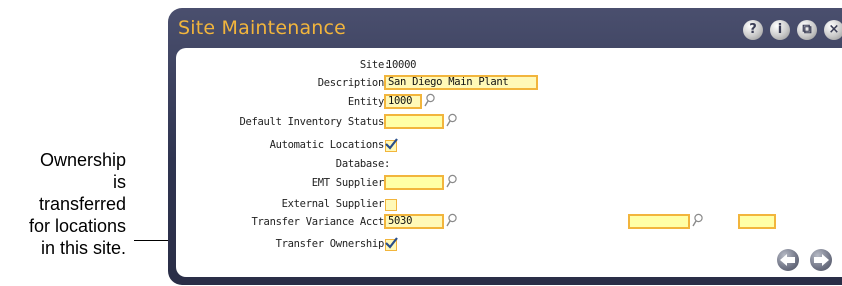  I want to click on window-title: Site Maintenance, so click(262, 28).